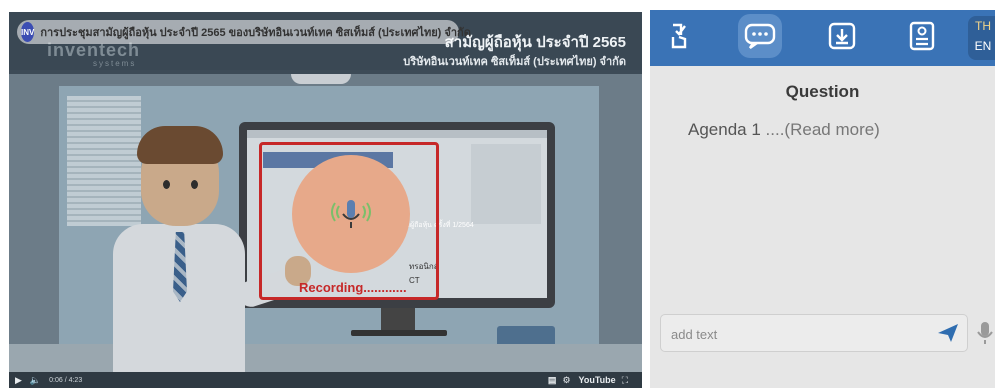 This screenshot has height=390, width=995. I want to click on screen-menubar, so click(397, 134).